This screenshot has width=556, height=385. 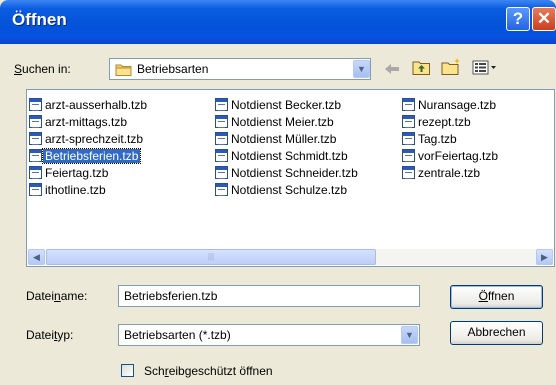 I want to click on file-item: Notdienst Meier.tzb, so click(x=274, y=121).